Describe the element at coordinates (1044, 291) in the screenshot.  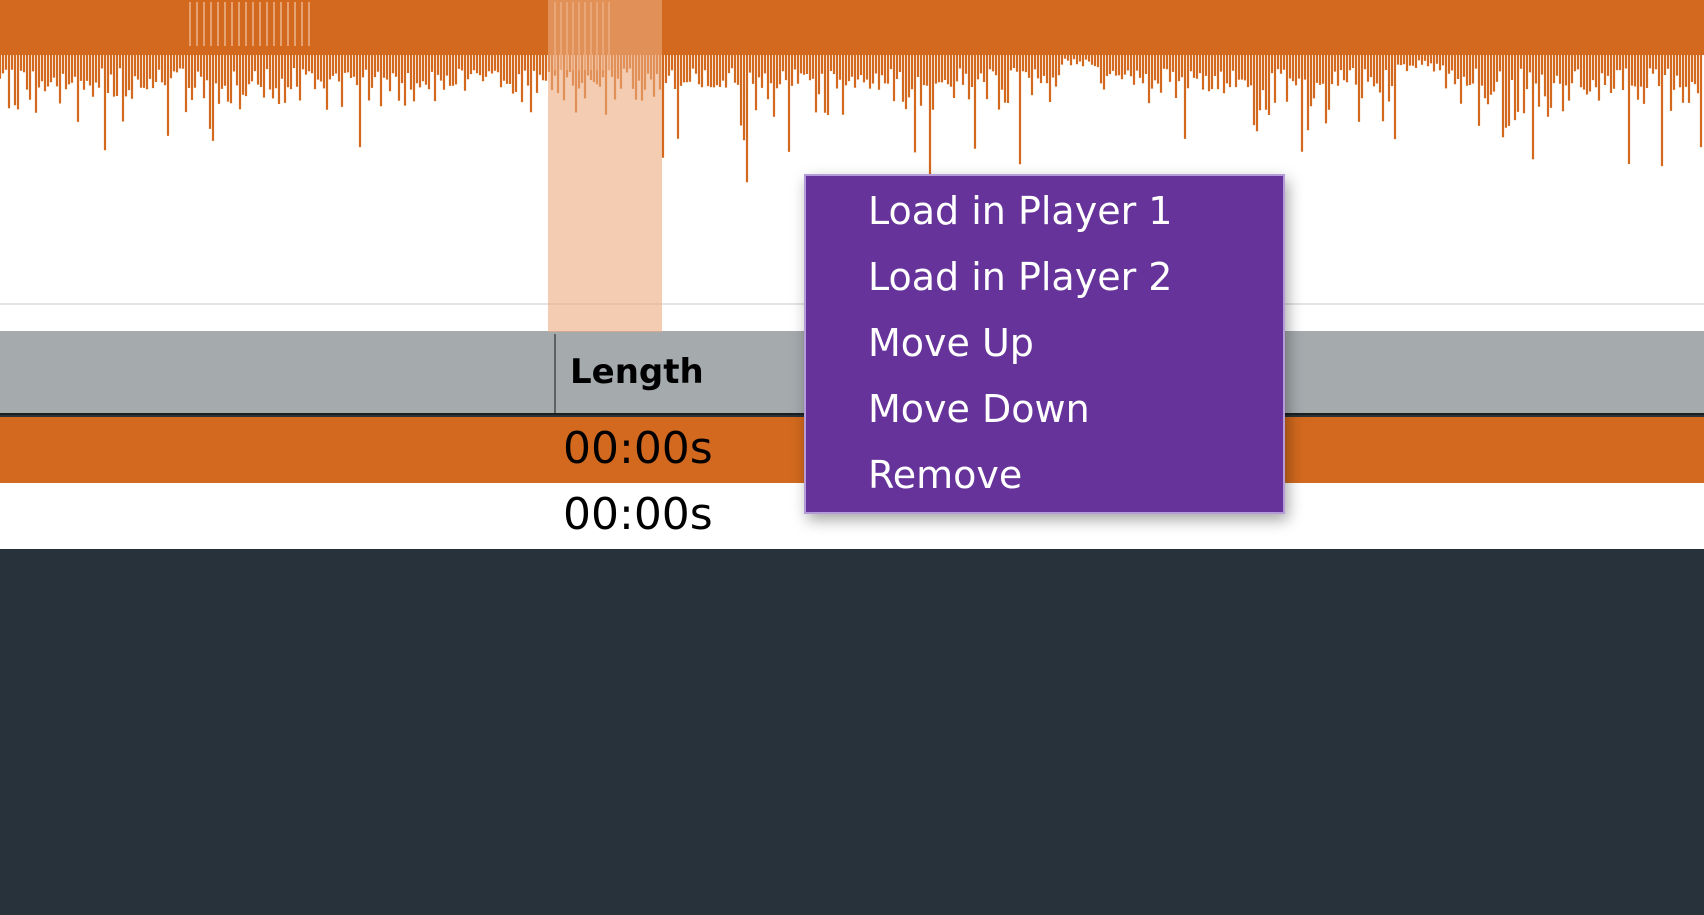
I see `menu-item-load-player-2: Load in Player 2` at that location.